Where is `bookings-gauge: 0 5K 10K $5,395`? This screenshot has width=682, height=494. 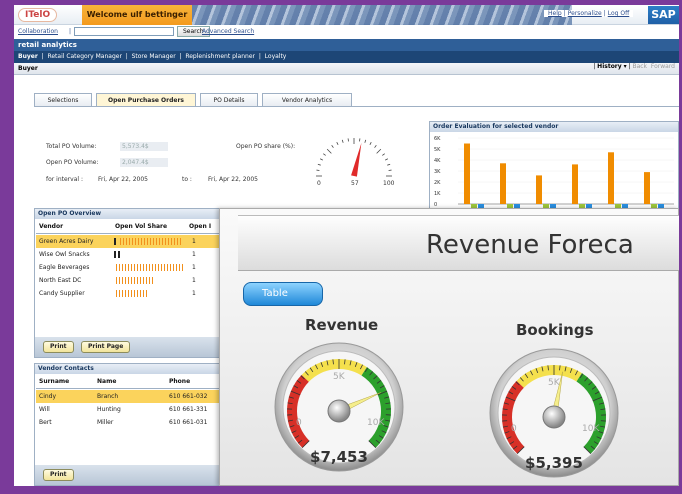 bookings-gauge: 0 5K 10K $5,395 is located at coordinates (554, 413).